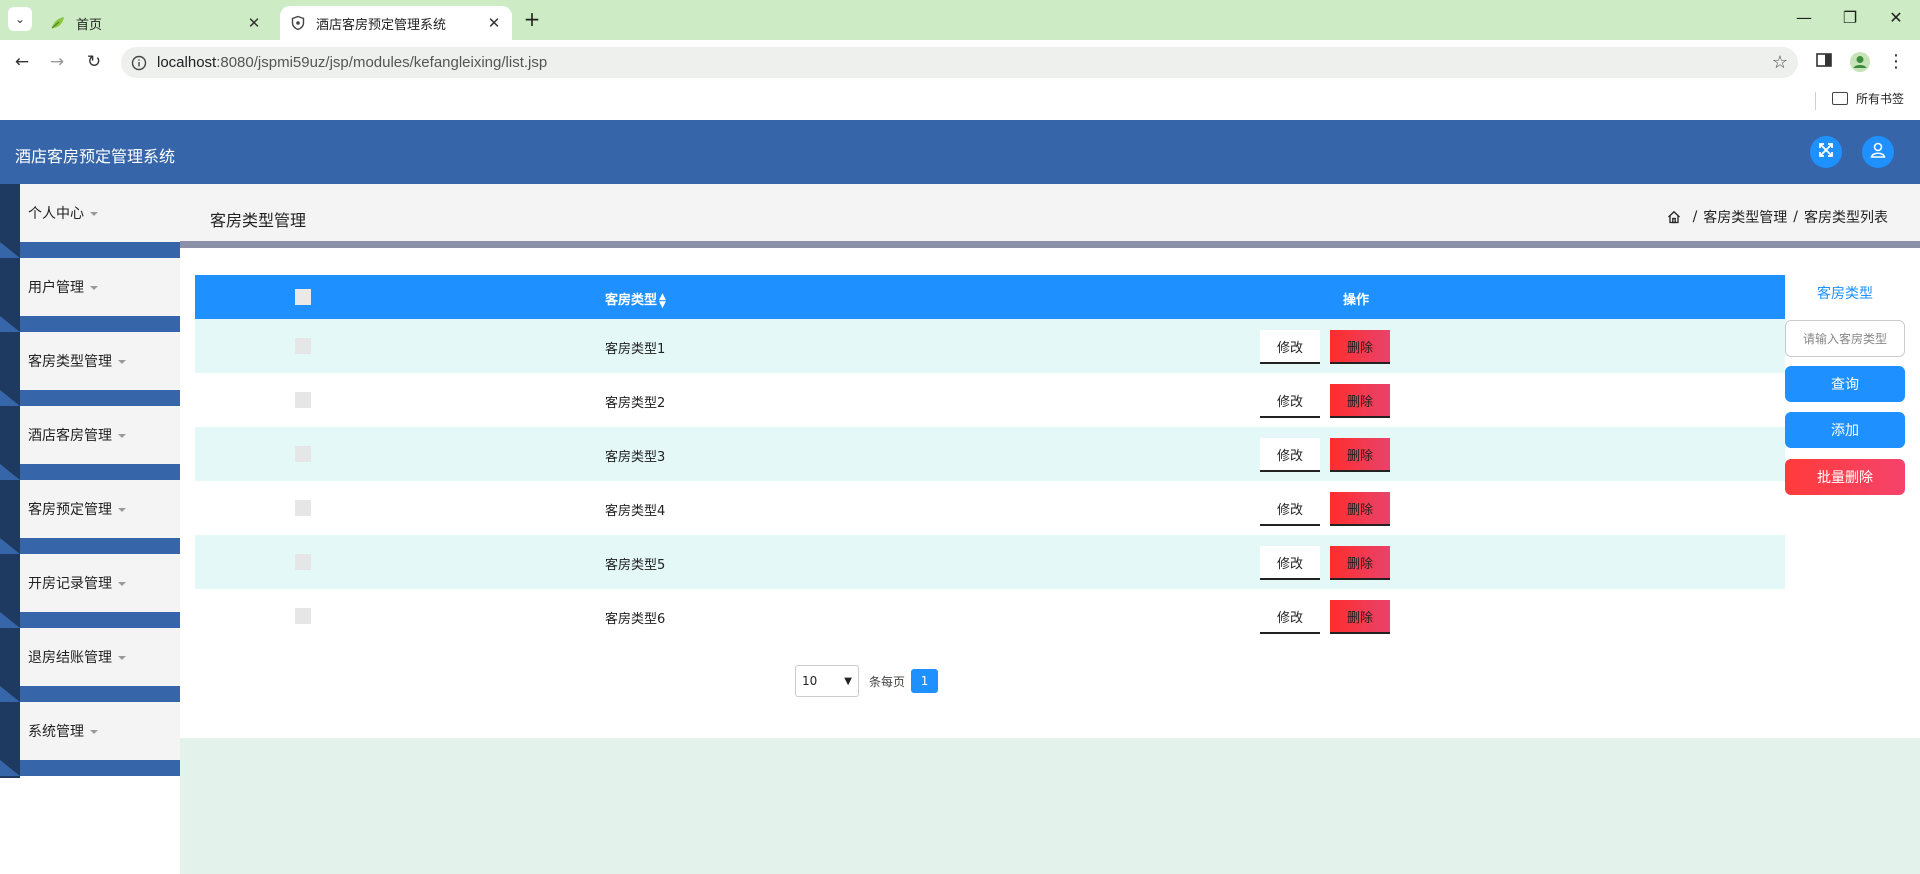 The image size is (1920, 874). Describe the element at coordinates (1845, 430) in the screenshot. I see `add-button: 添加` at that location.